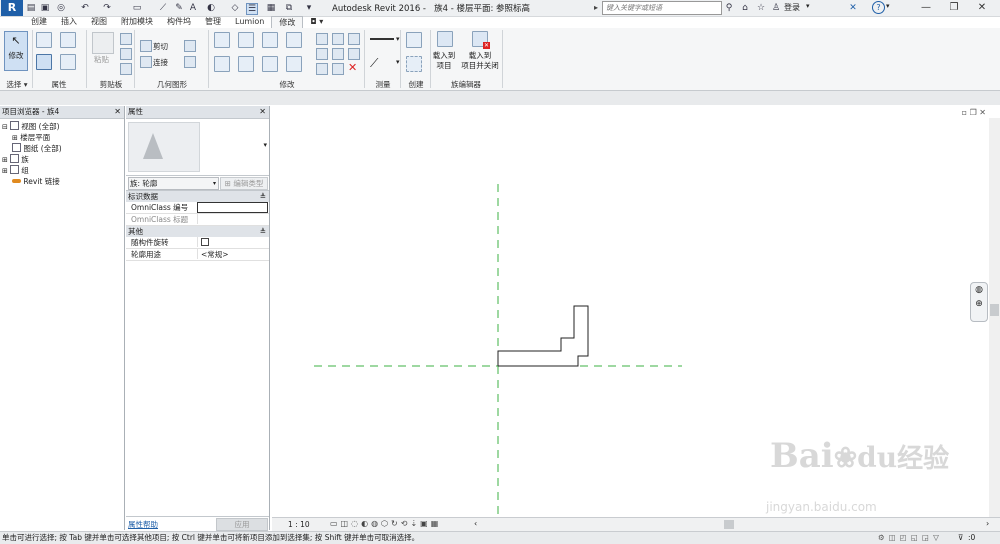 The height and width of the screenshot is (544, 1000). What do you see at coordinates (543, 336) in the screenshot?
I see `profile-outline` at bounding box center [543, 336].